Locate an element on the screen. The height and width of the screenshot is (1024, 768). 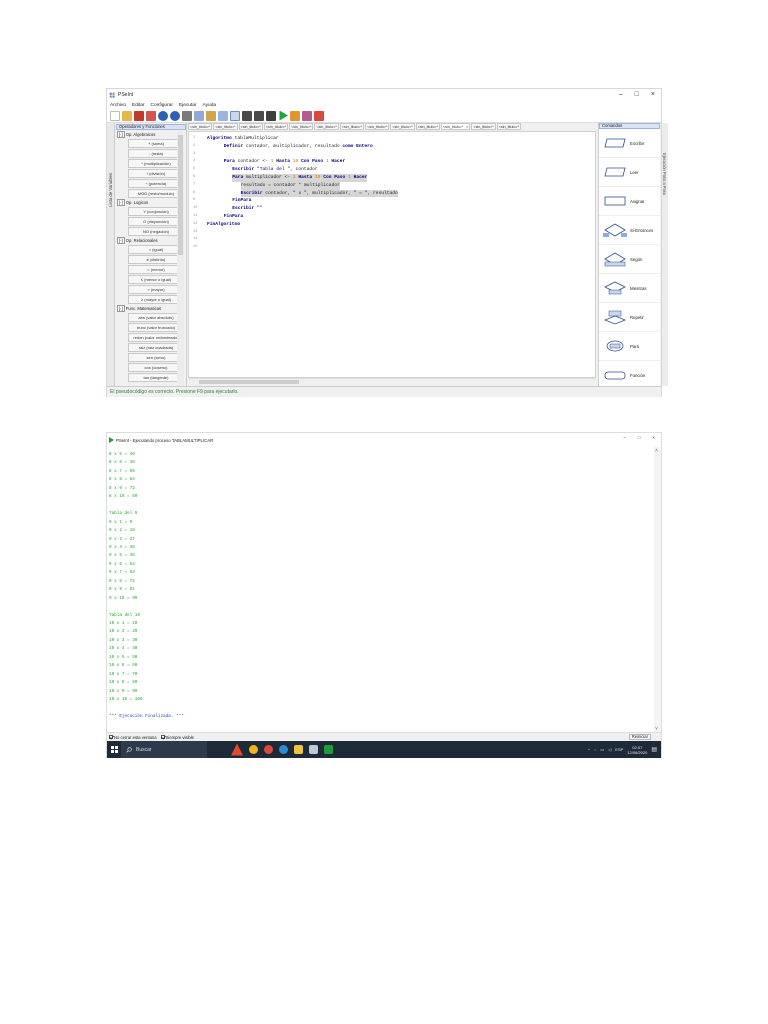
tray-expand-icon: ^ is located at coordinates (589, 749).